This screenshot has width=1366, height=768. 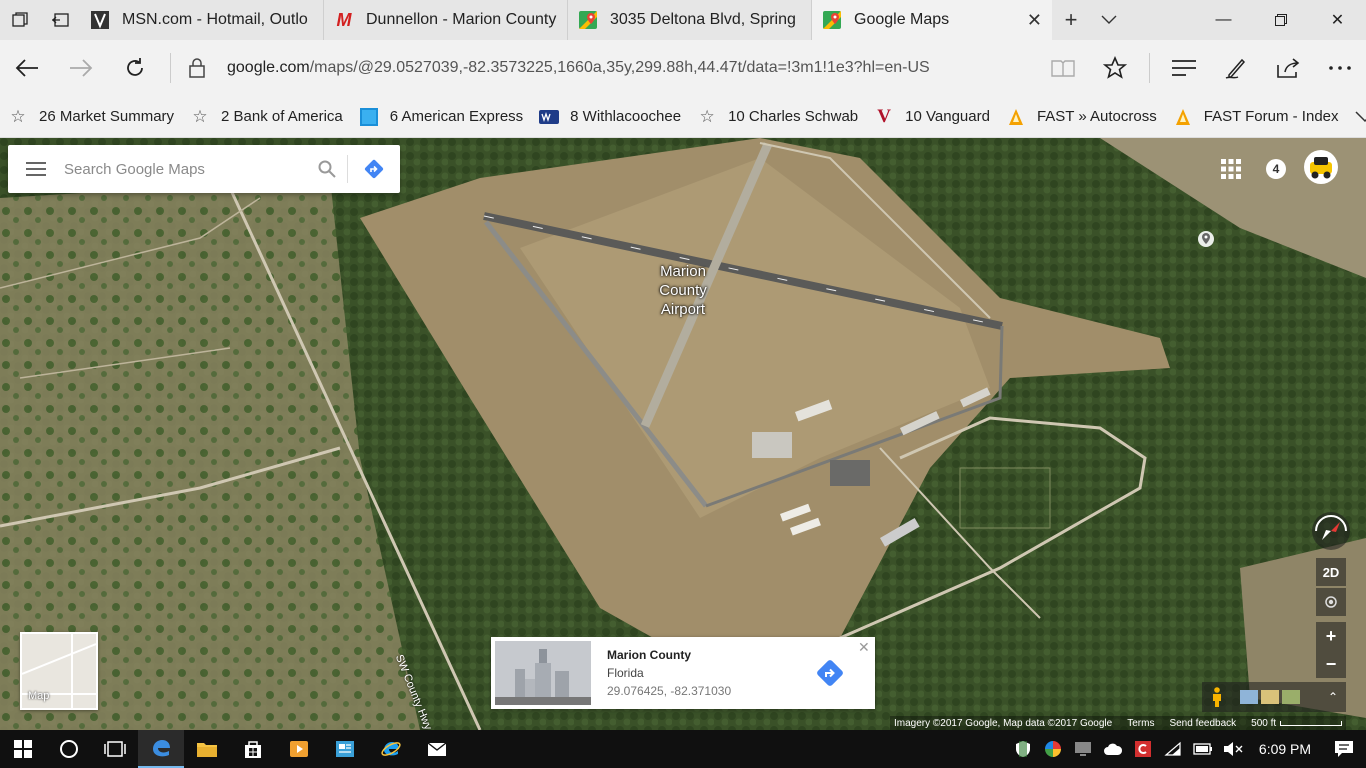 I want to click on favorite-label: 2 Bank of America, so click(x=282, y=116).